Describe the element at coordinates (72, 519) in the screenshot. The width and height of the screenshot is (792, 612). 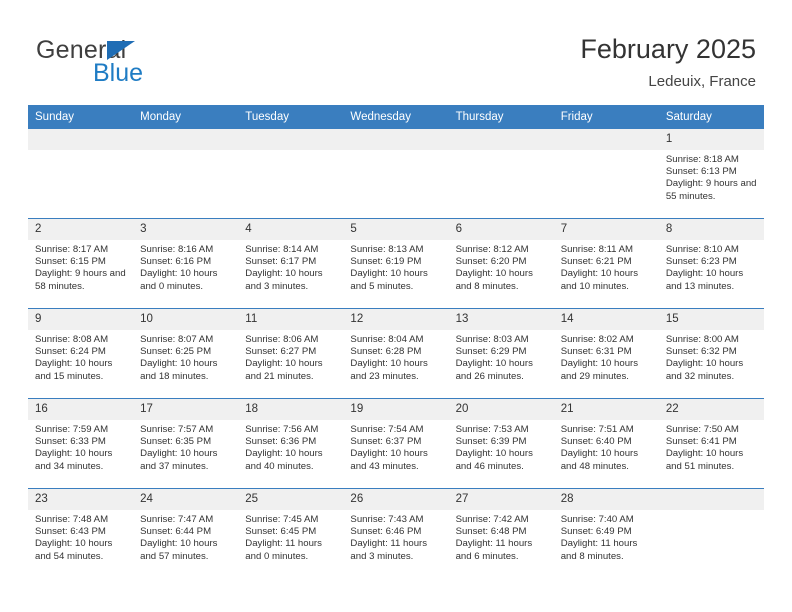
I see `sunrise-text: Sunrise: 7:48 AM` at that location.